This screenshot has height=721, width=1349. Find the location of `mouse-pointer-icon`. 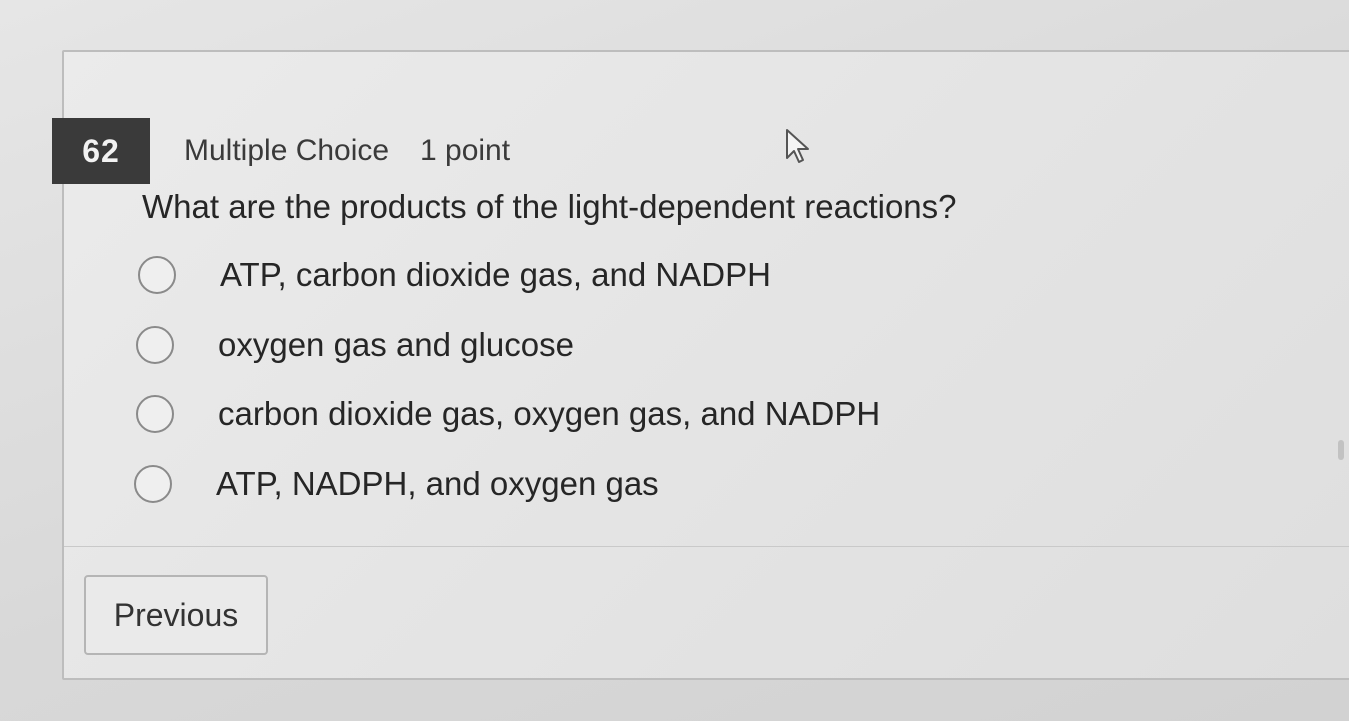

mouse-pointer-icon is located at coordinates (797, 146).